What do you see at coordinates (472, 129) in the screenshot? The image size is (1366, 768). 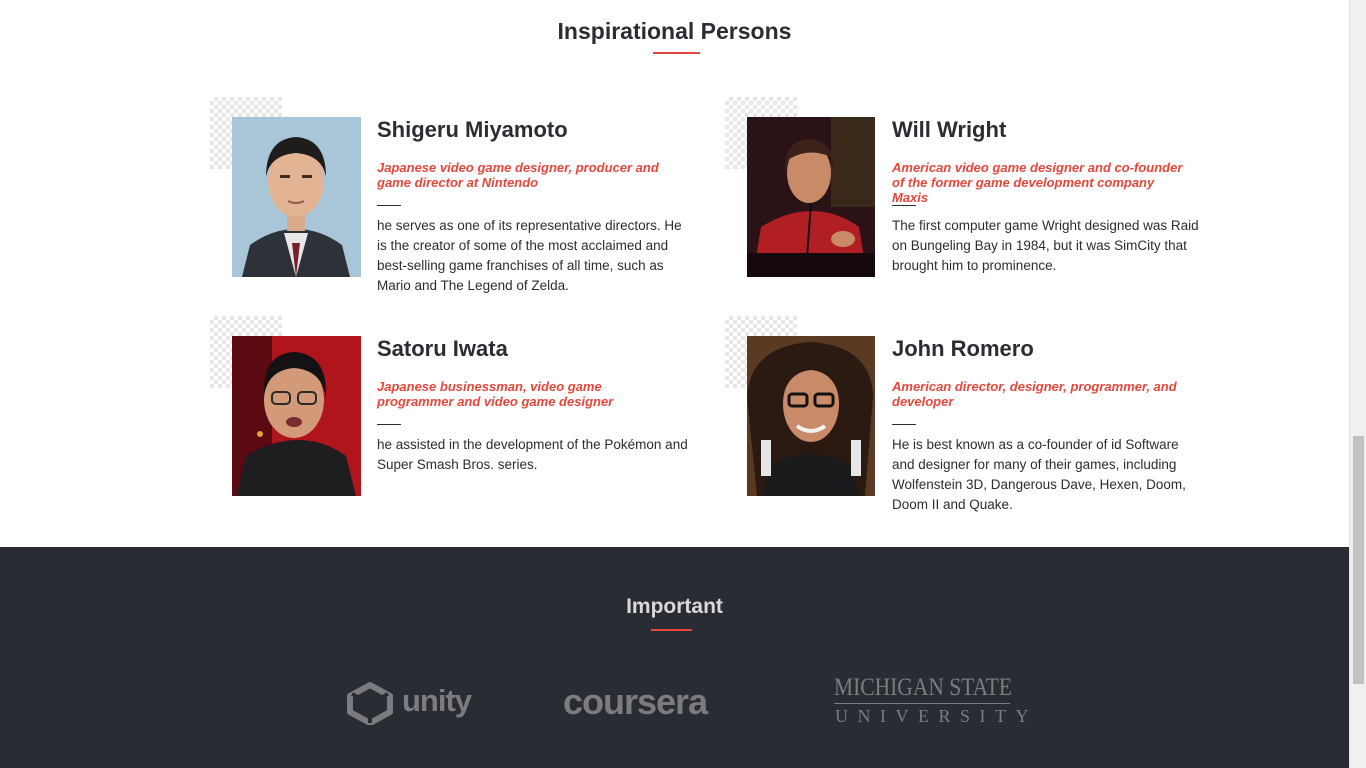 I see `person-name: Shigeru Miyamoto` at bounding box center [472, 129].